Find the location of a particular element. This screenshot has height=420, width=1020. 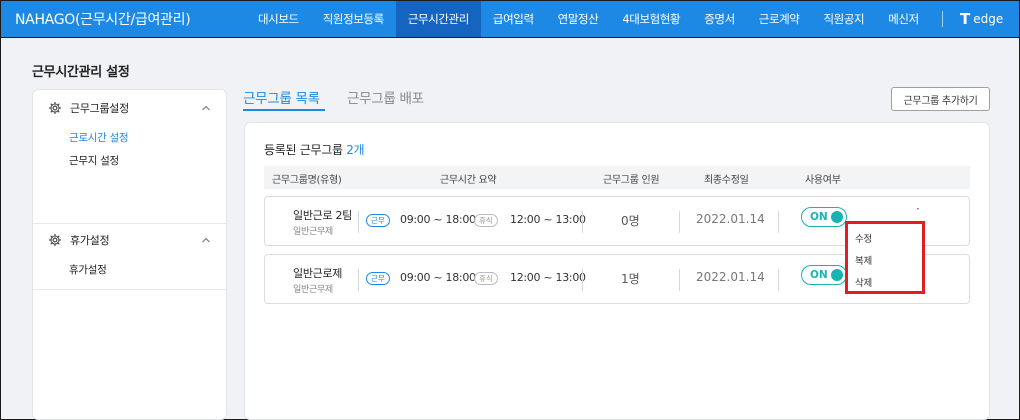

add-work-group-button: 근무그룹 추가하기 is located at coordinates (940, 99).